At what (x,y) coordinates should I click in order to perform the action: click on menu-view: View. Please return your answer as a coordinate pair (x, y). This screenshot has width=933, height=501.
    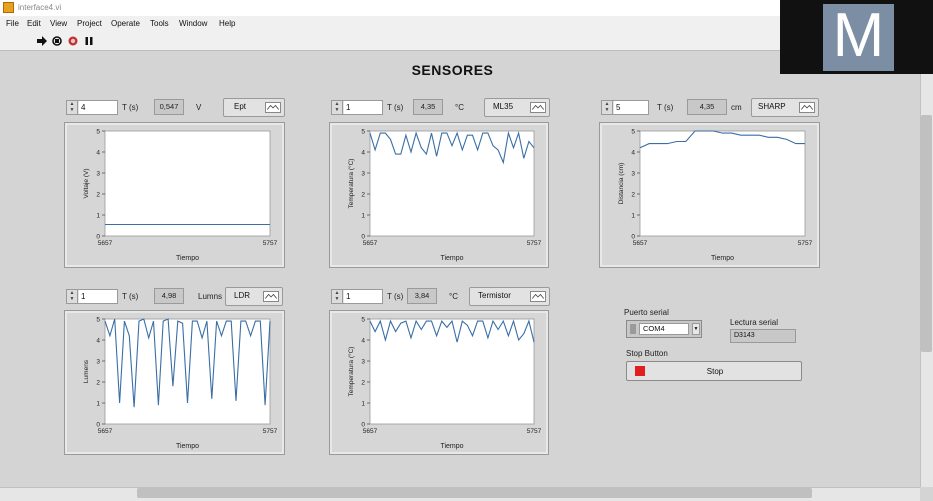
    Looking at the image, I should click on (58, 23).